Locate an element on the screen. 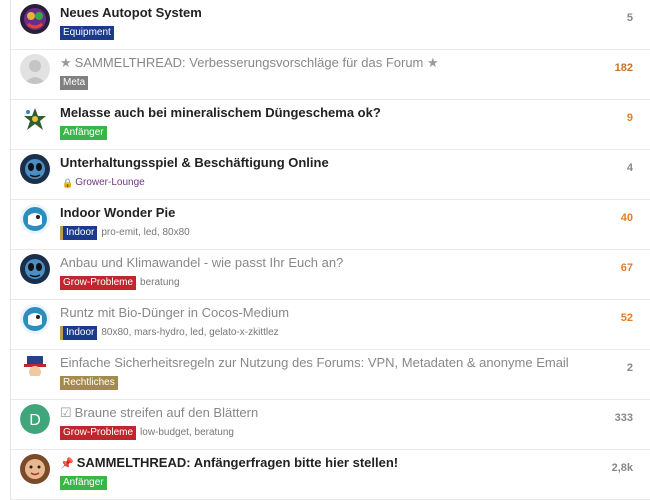 The width and height of the screenshot is (650, 500). topic-tags: pro-emit, led, 80x80 is located at coordinates (145, 232).